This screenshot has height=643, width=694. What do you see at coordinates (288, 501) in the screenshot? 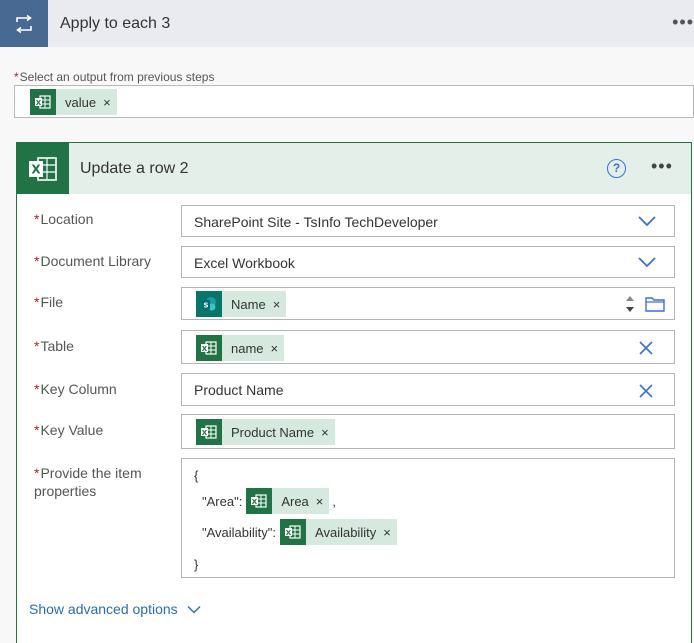
I see `area-token: X Area ×` at bounding box center [288, 501].